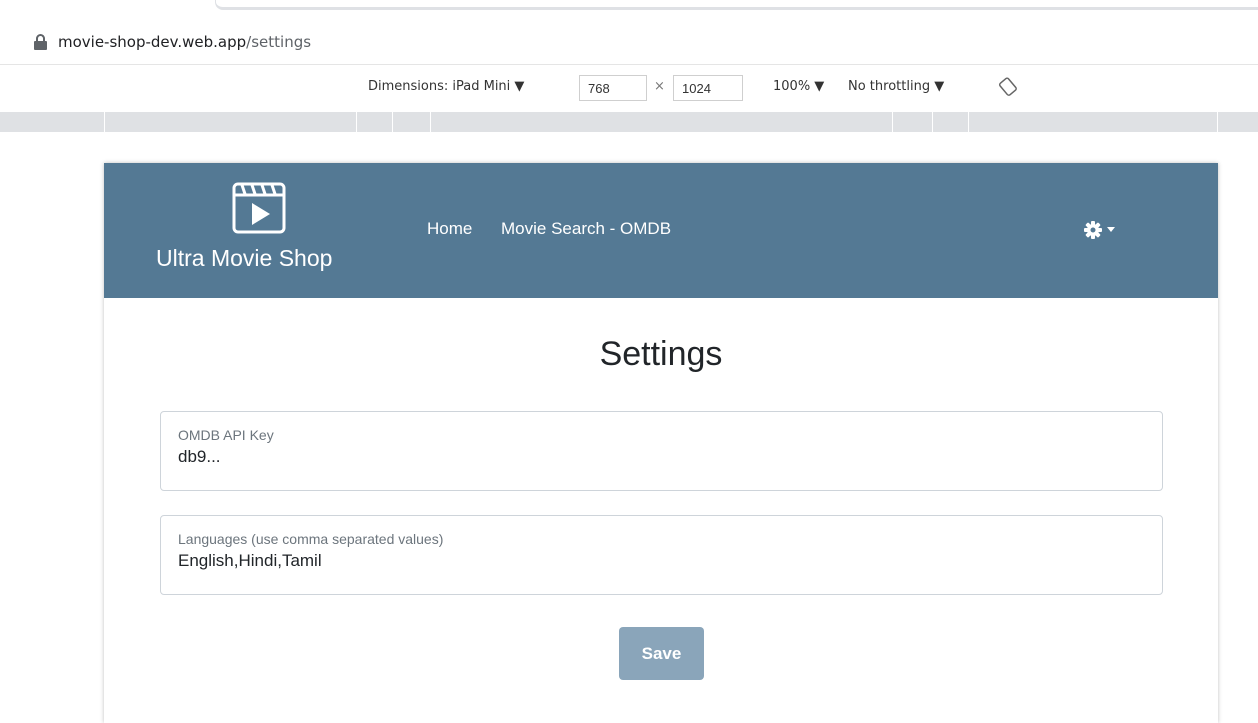 The width and height of the screenshot is (1258, 723). What do you see at coordinates (657, 561) in the screenshot?
I see `languages-input` at bounding box center [657, 561].